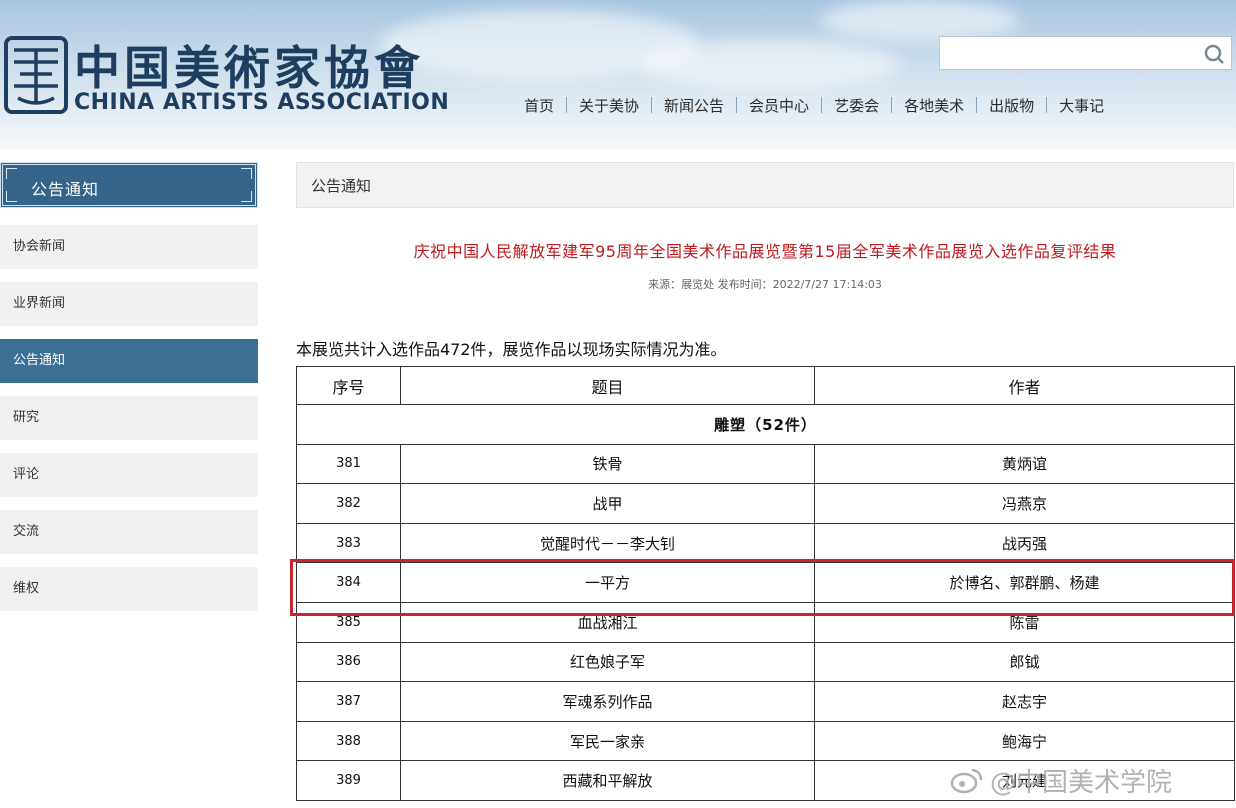 The height and width of the screenshot is (808, 1236). What do you see at coordinates (1024, 543) in the screenshot?
I see `cell-author: 战丙强` at bounding box center [1024, 543].